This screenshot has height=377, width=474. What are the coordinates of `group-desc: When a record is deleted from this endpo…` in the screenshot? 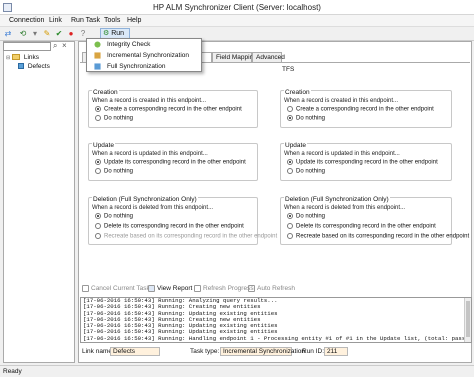 It's located at (345, 208).